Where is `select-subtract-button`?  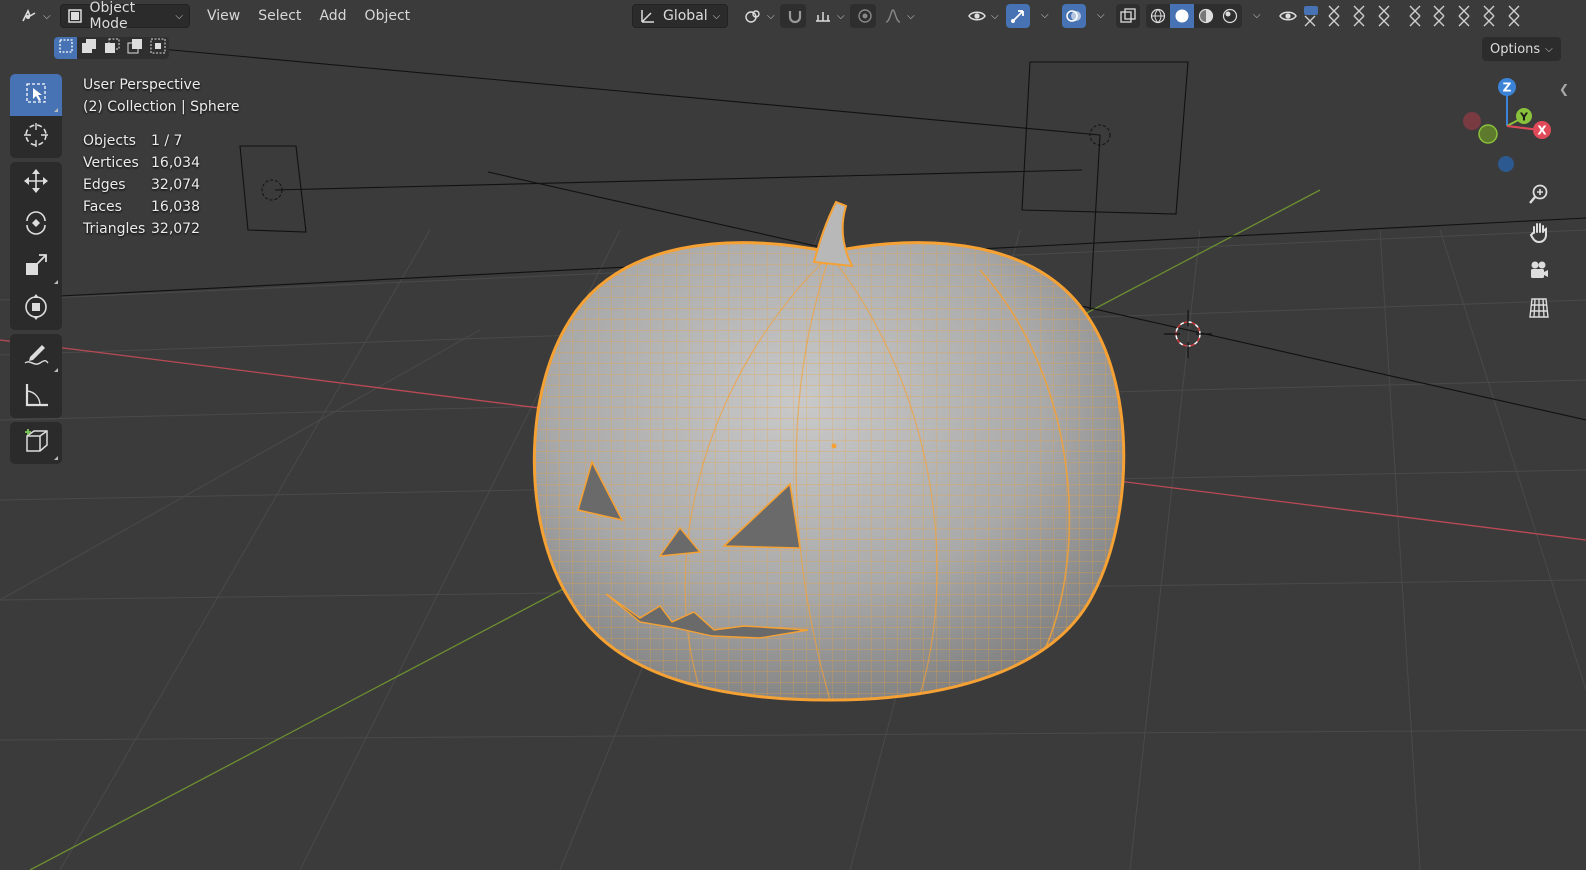
select-subtract-button is located at coordinates (111, 48).